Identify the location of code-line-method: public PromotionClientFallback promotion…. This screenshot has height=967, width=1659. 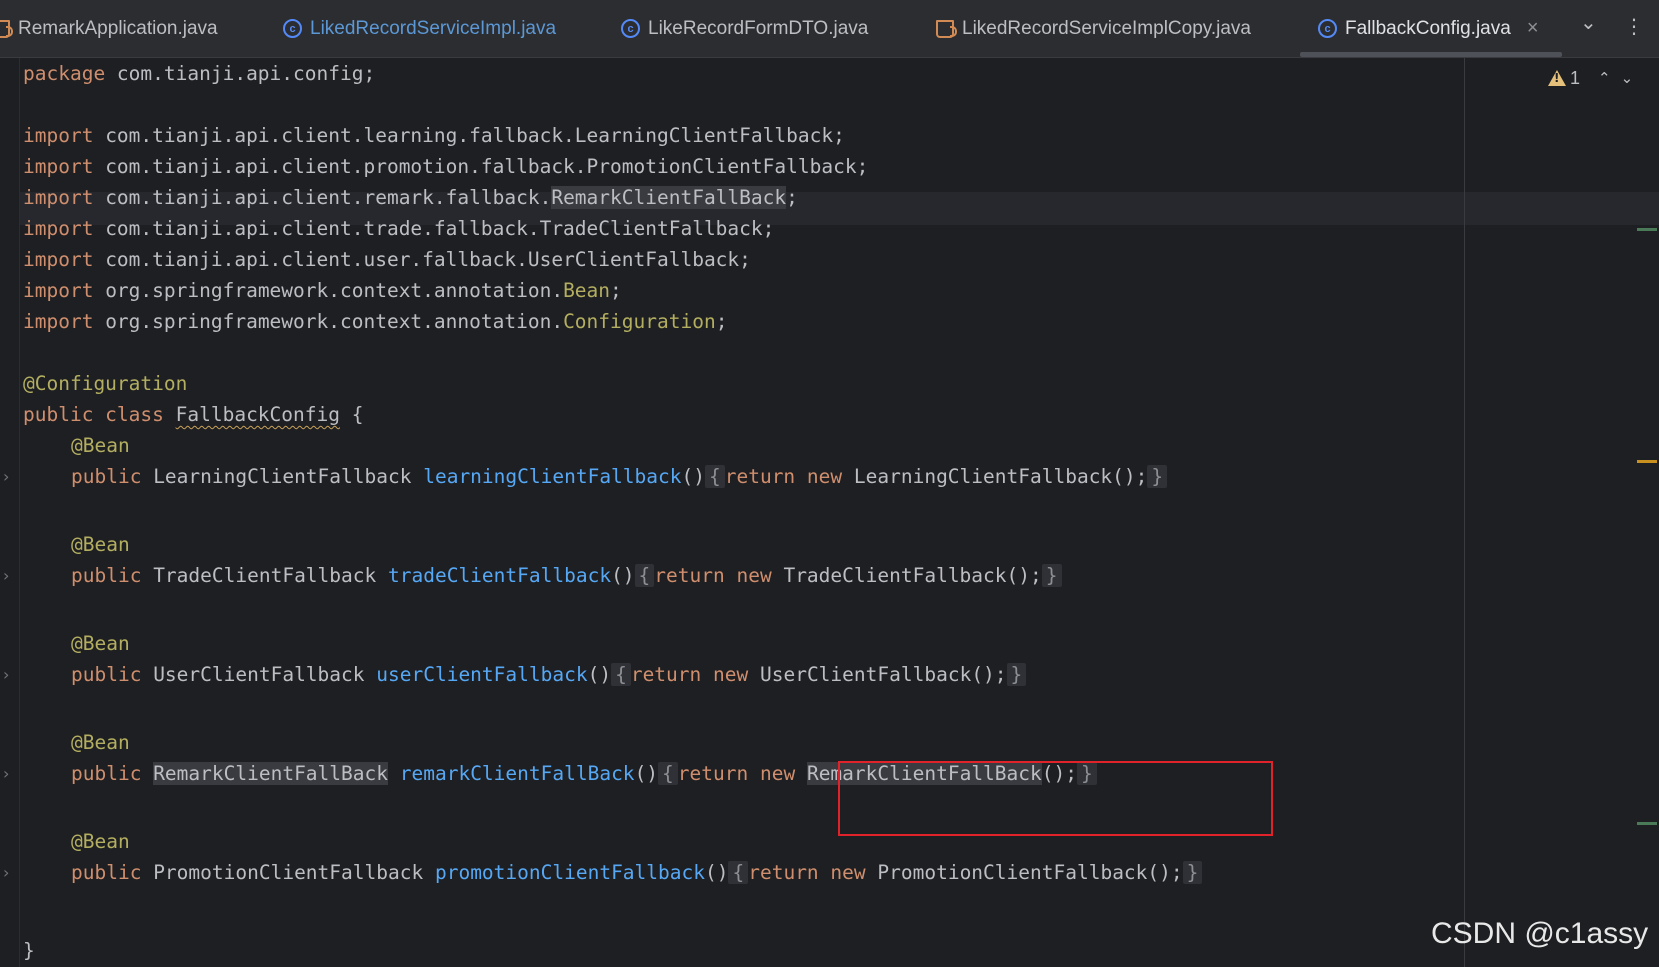
(637, 872).